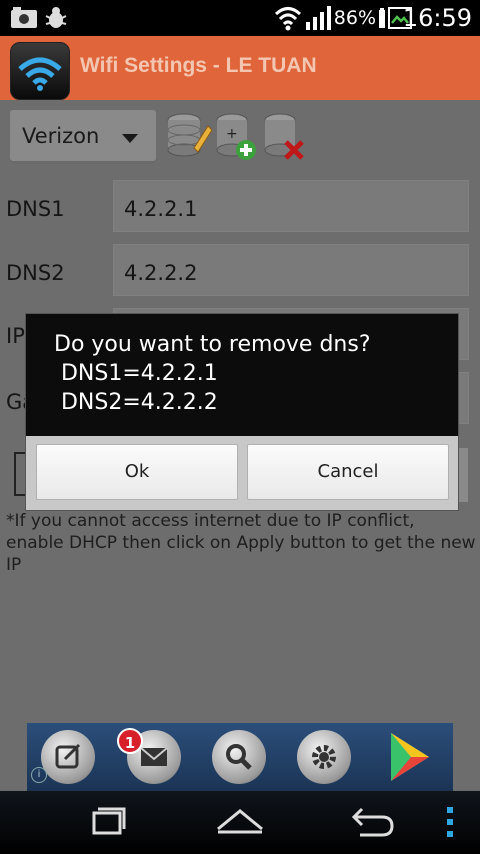 The image size is (480, 854). Describe the element at coordinates (437, 18) in the screenshot. I see `clock: 16:59` at that location.